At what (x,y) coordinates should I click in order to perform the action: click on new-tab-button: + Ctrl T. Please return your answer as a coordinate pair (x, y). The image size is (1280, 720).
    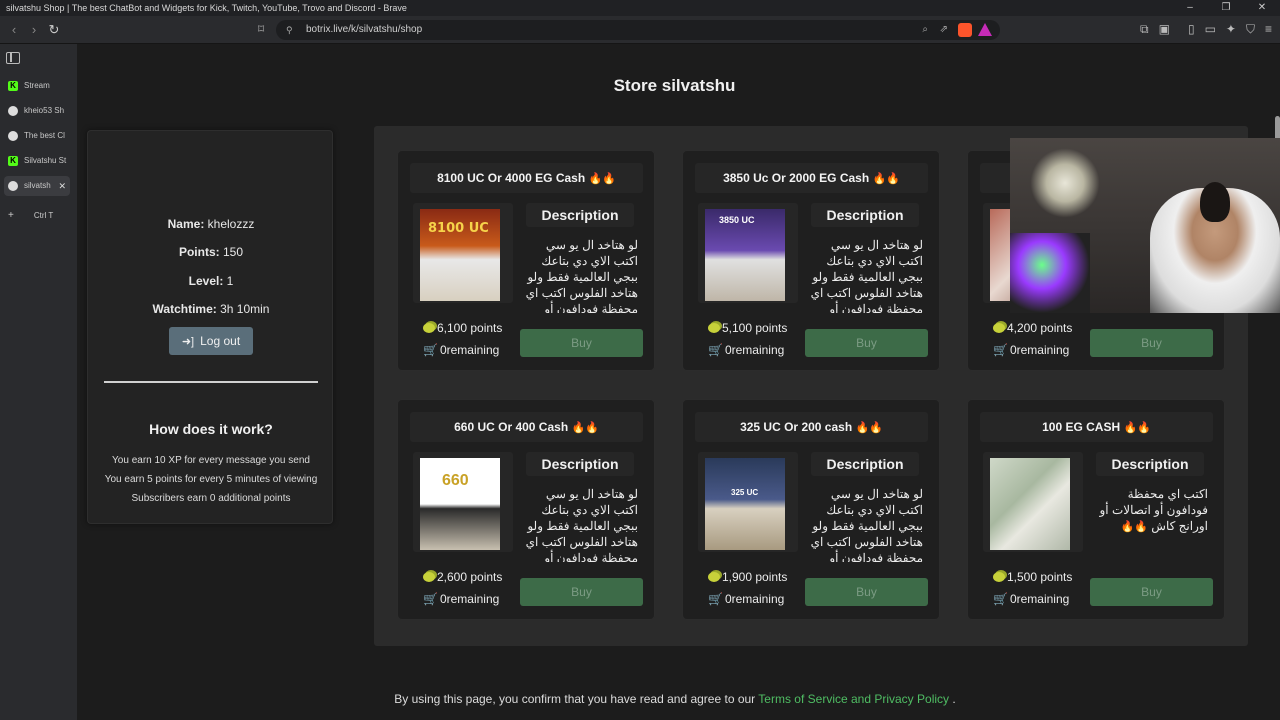
    Looking at the image, I should click on (30, 215).